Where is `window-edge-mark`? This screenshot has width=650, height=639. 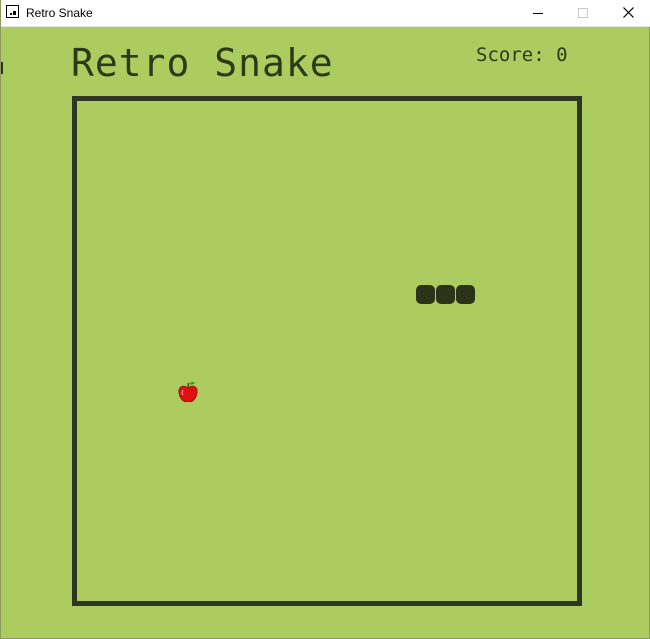
window-edge-mark is located at coordinates (2, 68).